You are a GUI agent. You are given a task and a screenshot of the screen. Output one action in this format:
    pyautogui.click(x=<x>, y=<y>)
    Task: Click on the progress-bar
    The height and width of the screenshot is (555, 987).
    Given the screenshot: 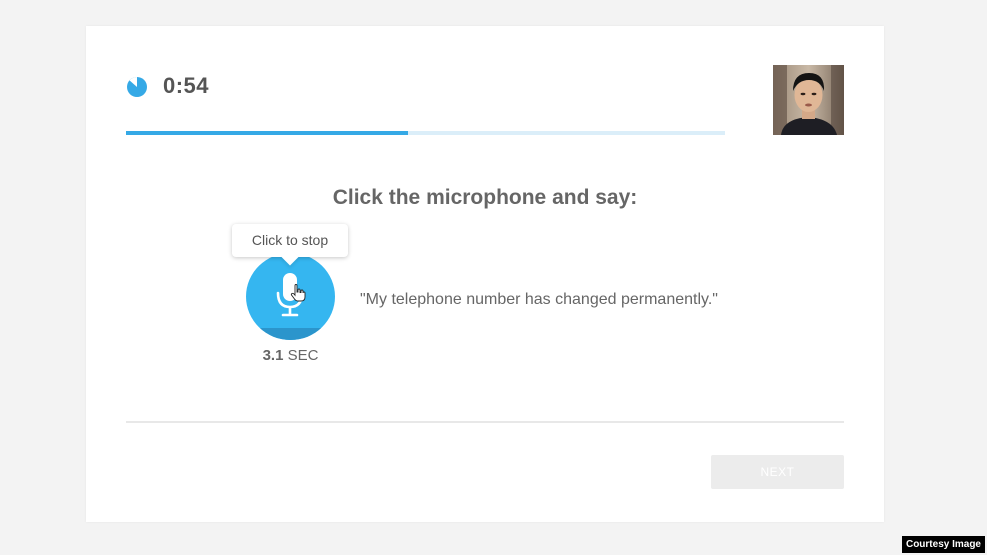 What is the action you would take?
    pyautogui.click(x=425, y=133)
    